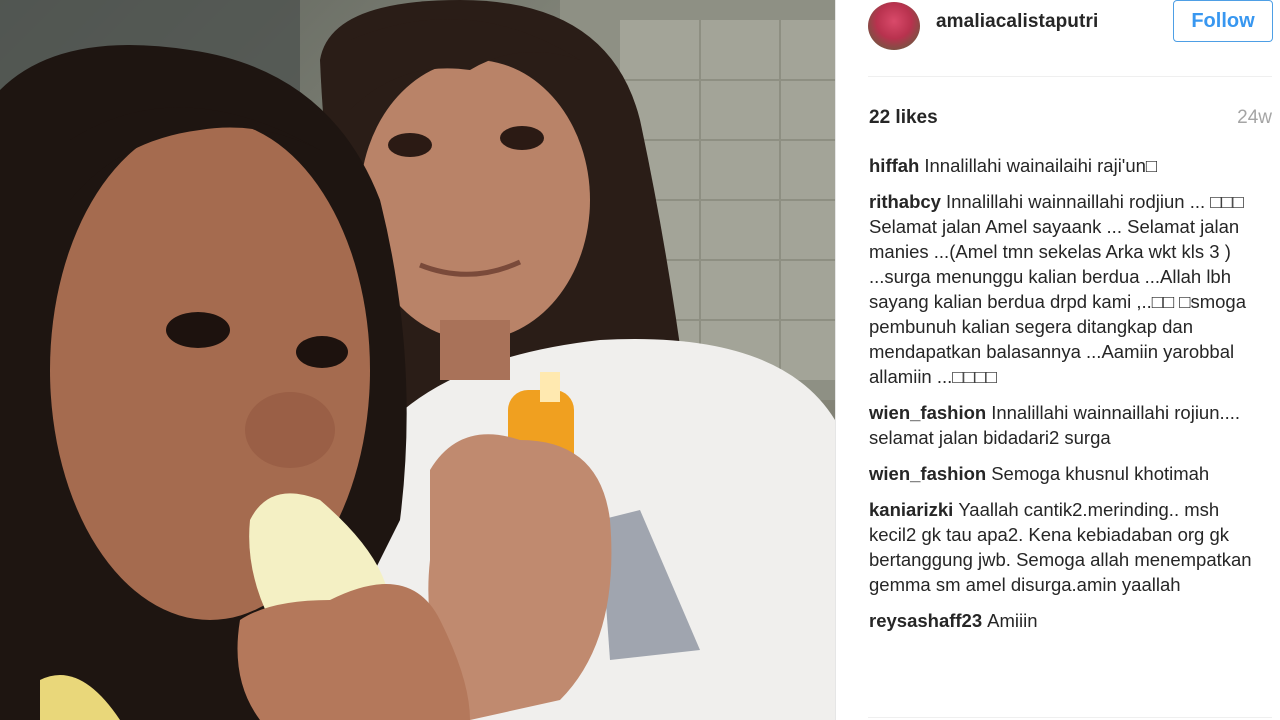 This screenshot has width=1280, height=720. Describe the element at coordinates (1058, 38) in the screenshot. I see `post-header: amaliacalistaputri Follow` at that location.